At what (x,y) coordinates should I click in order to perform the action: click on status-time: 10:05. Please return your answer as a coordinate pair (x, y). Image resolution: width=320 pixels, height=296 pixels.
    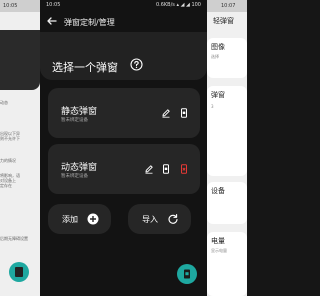
    Looking at the image, I should click on (53, 5).